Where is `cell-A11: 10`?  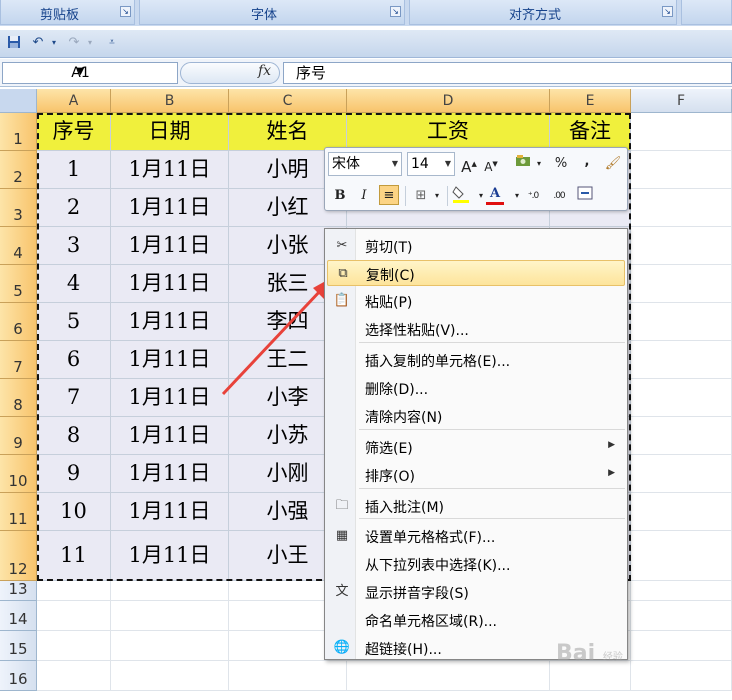
cell-A11: 10 is located at coordinates (74, 512).